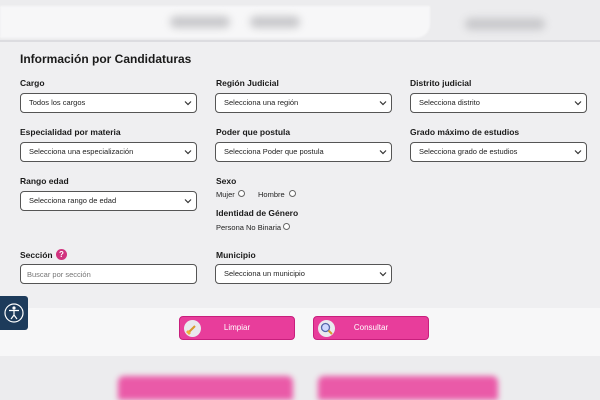  I want to click on region-select: Selecciona una región, so click(303, 103).